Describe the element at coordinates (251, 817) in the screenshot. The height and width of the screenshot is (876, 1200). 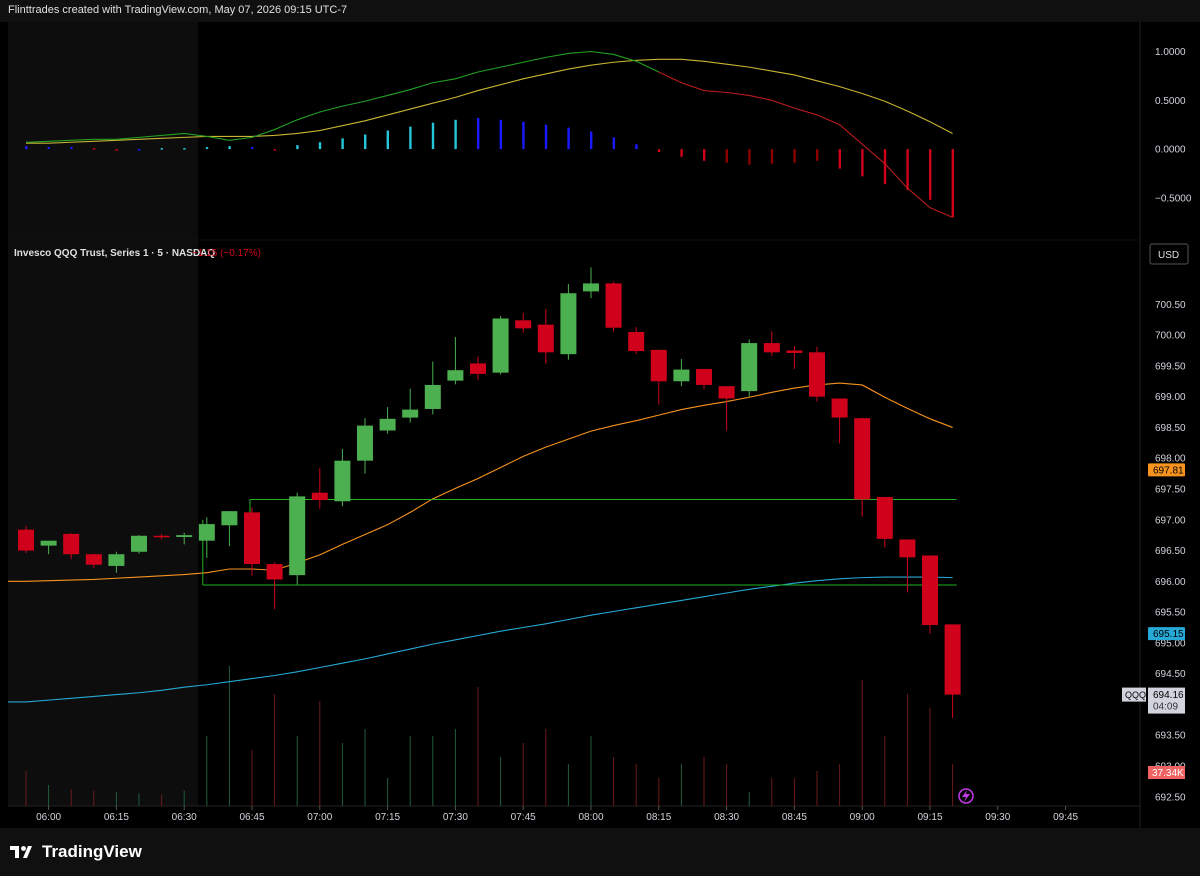
I see `x-tick-label: 06:45` at that location.